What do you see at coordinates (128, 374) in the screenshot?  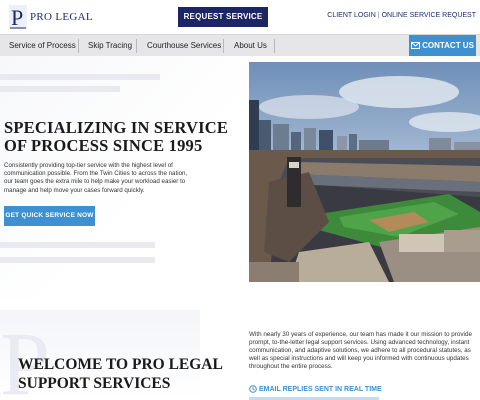 I see `welcome-title: WELCOME TO PRO LEGAL SUPPORT SERVICES` at bounding box center [128, 374].